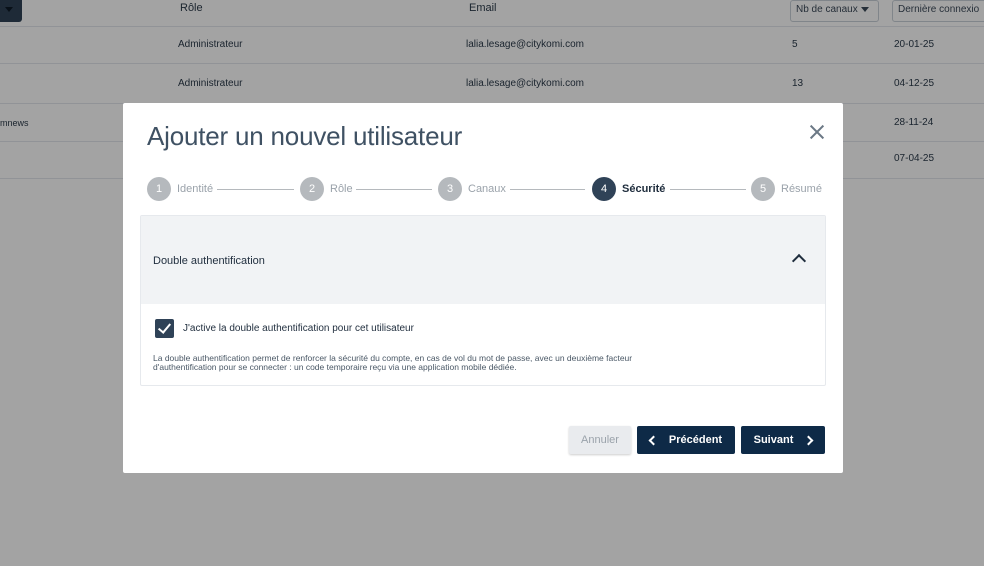 The width and height of the screenshot is (984, 566). I want to click on step-label: Identité, so click(195, 189).